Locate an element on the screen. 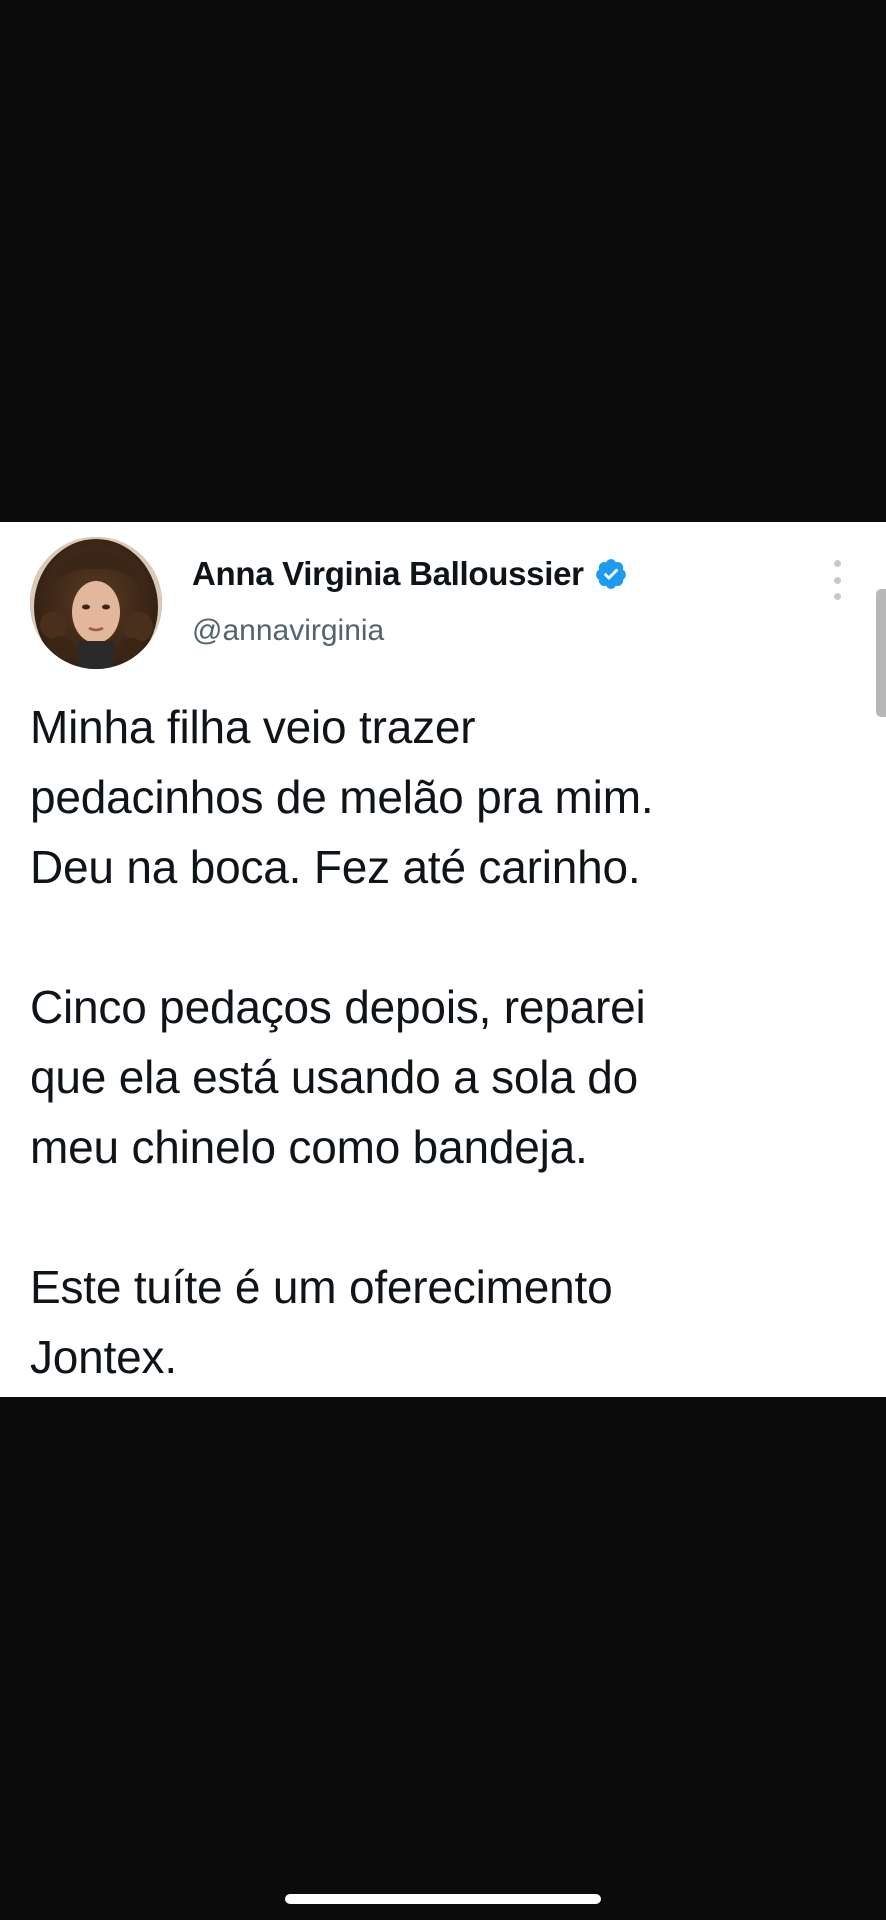 The image size is (886, 1920). author-name: Anna Virginia Balloussier is located at coordinates (388, 574).